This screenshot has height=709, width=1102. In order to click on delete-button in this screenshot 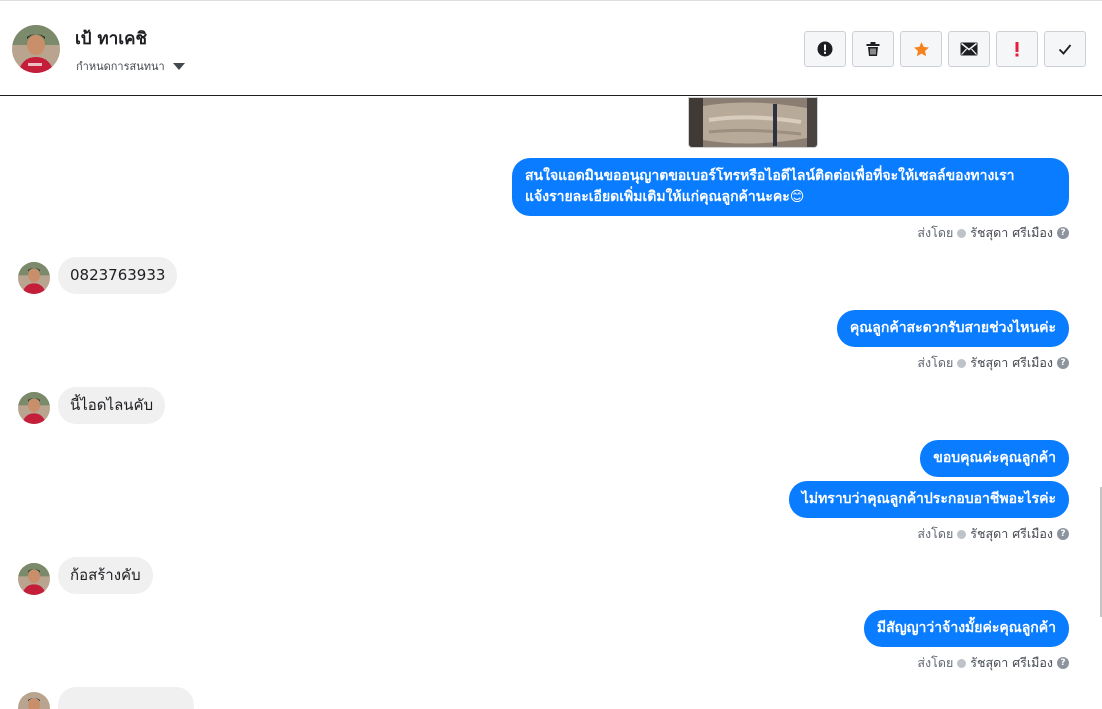, I will do `click(873, 49)`.